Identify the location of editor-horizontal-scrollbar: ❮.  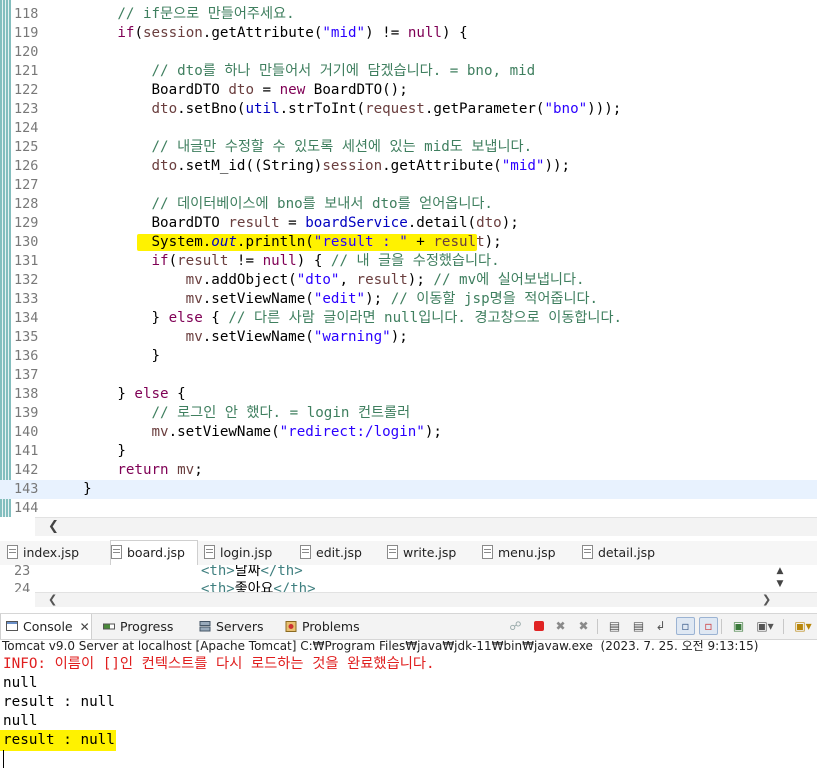
(426, 526).